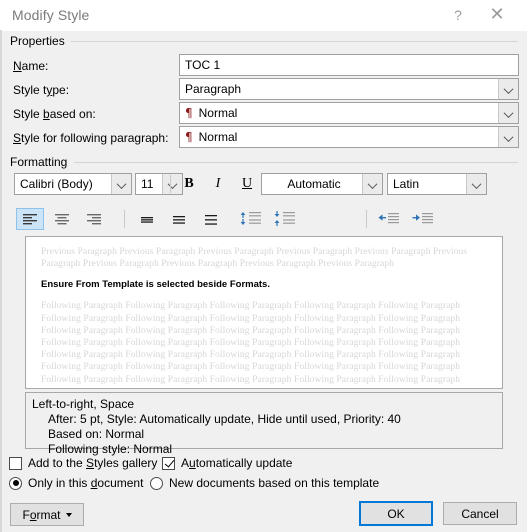 The image size is (527, 532). What do you see at coordinates (159, 184) in the screenshot?
I see `font-size-dropdown: 11` at bounding box center [159, 184].